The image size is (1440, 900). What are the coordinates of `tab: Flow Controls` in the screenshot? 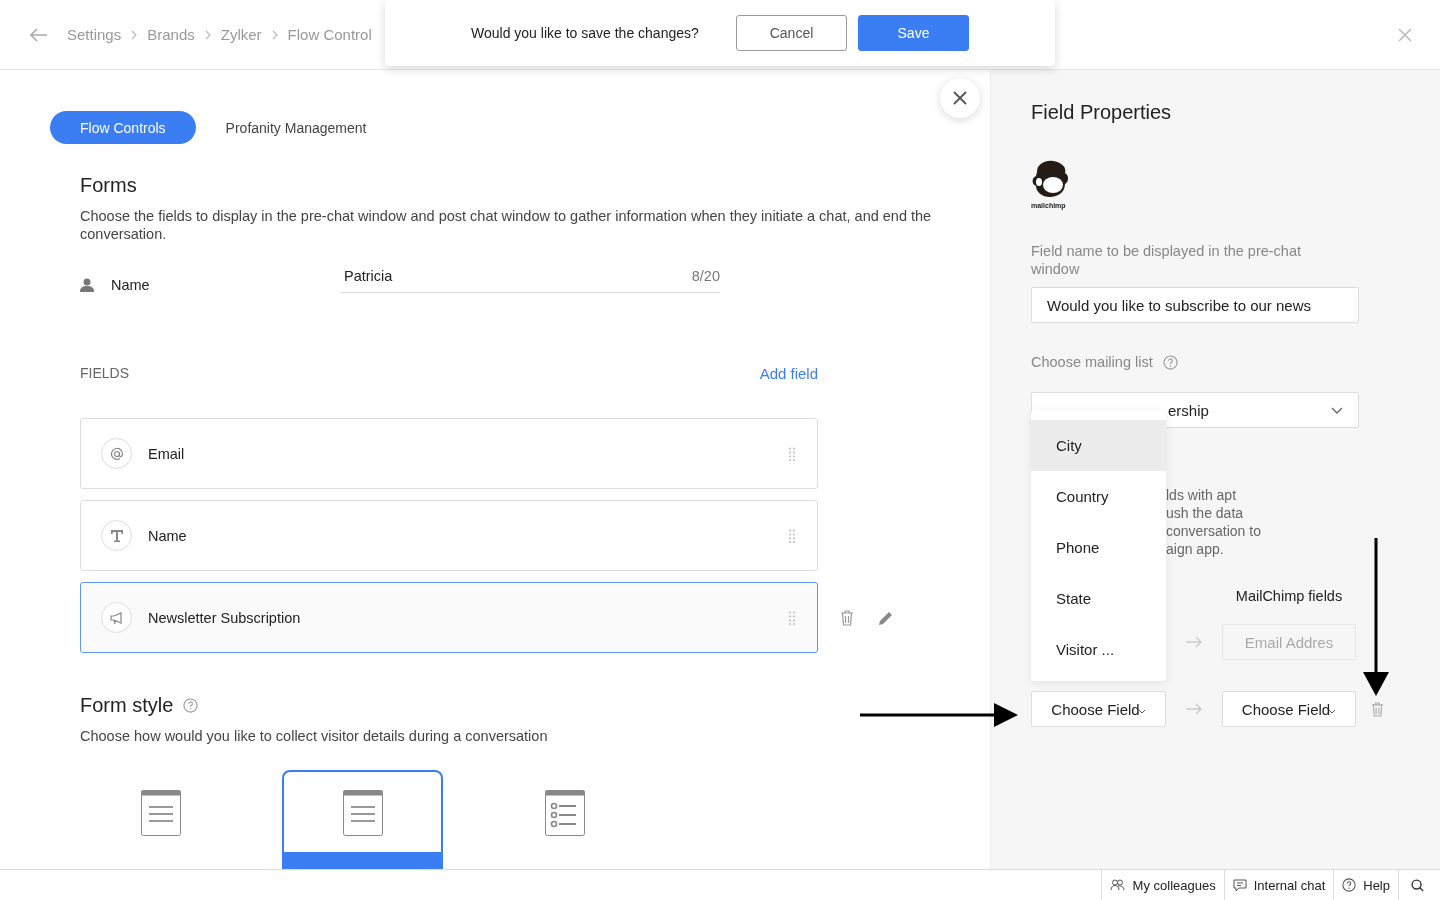 It's located at (123, 127).